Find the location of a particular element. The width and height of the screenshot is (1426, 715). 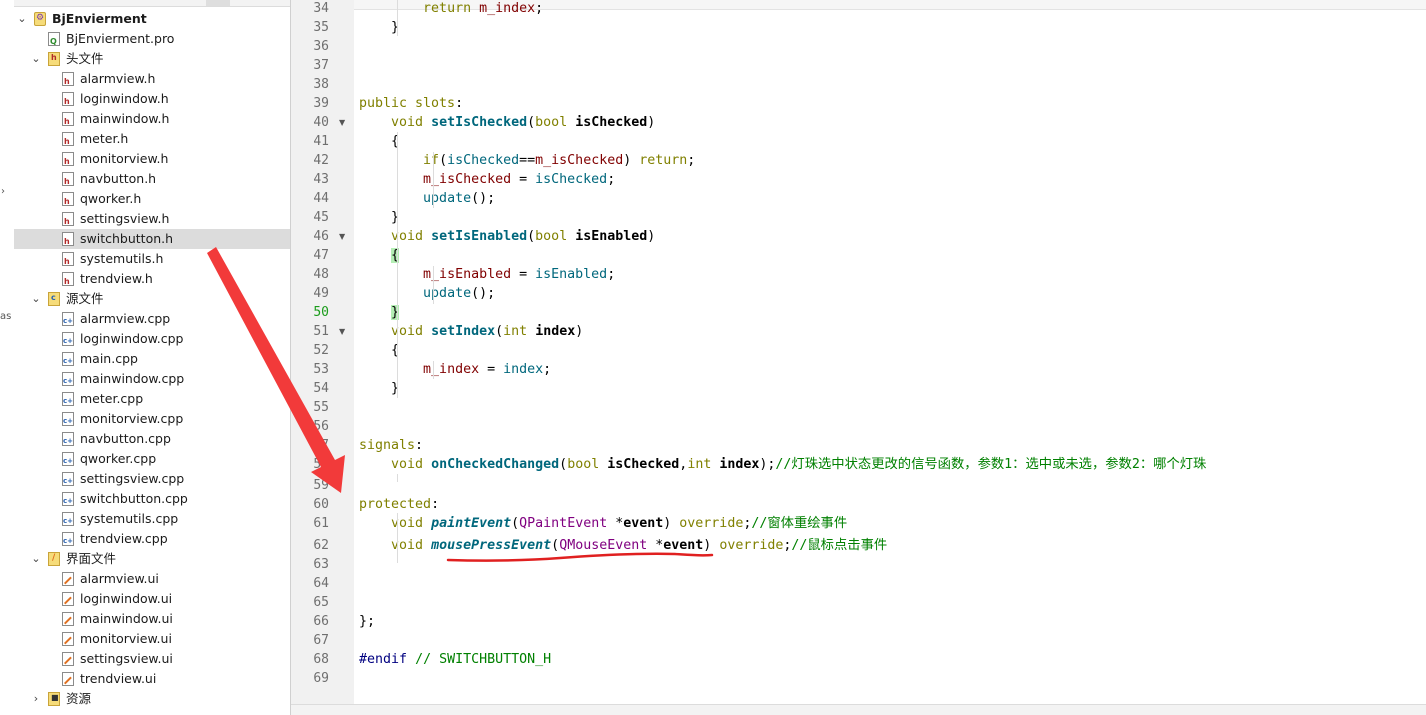

tree-file-item: alarmview.h is located at coordinates (152, 79).